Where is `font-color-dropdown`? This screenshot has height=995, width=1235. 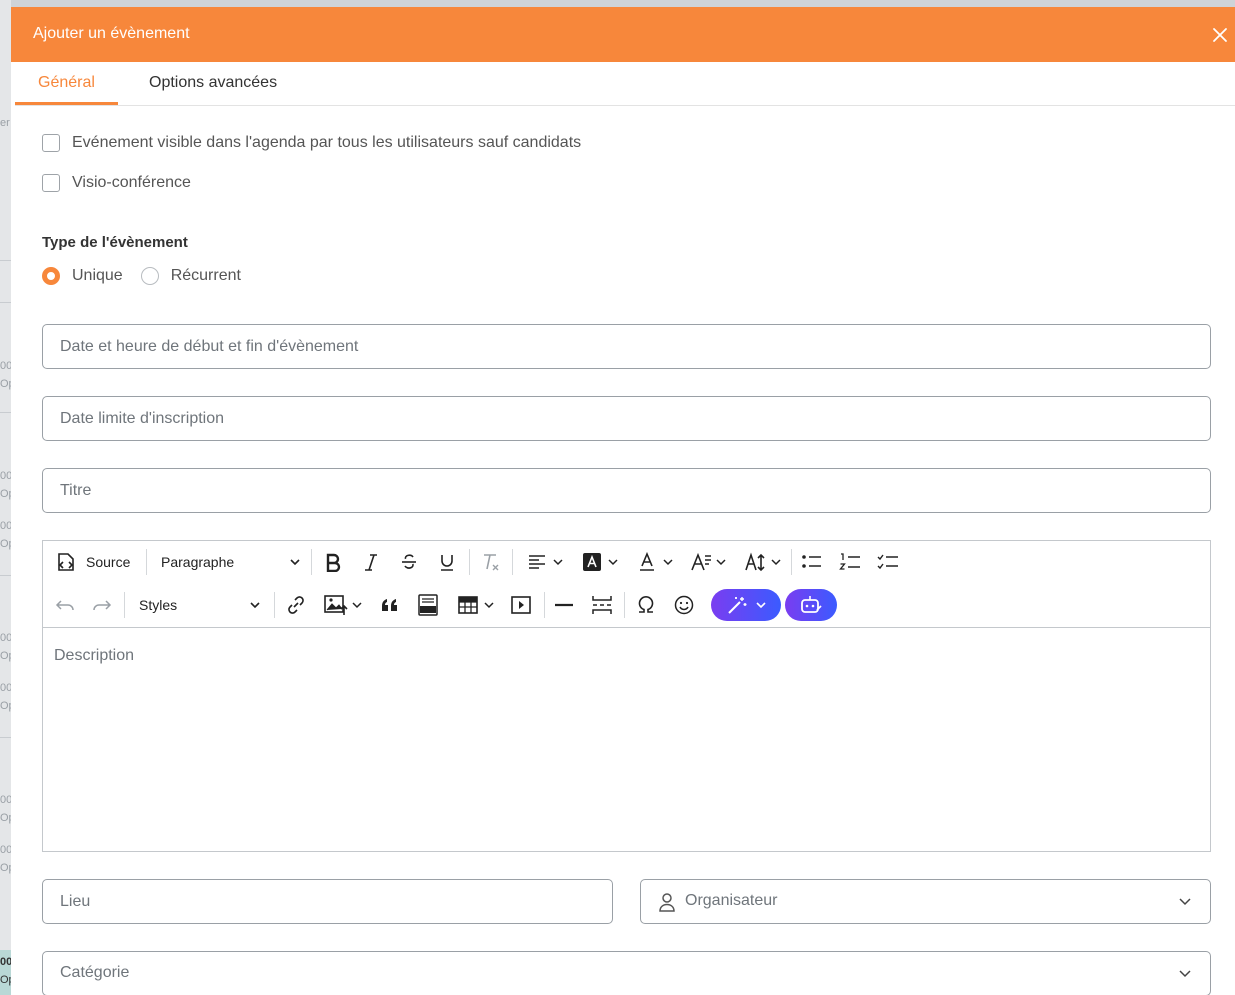
font-color-dropdown is located at coordinates (655, 562).